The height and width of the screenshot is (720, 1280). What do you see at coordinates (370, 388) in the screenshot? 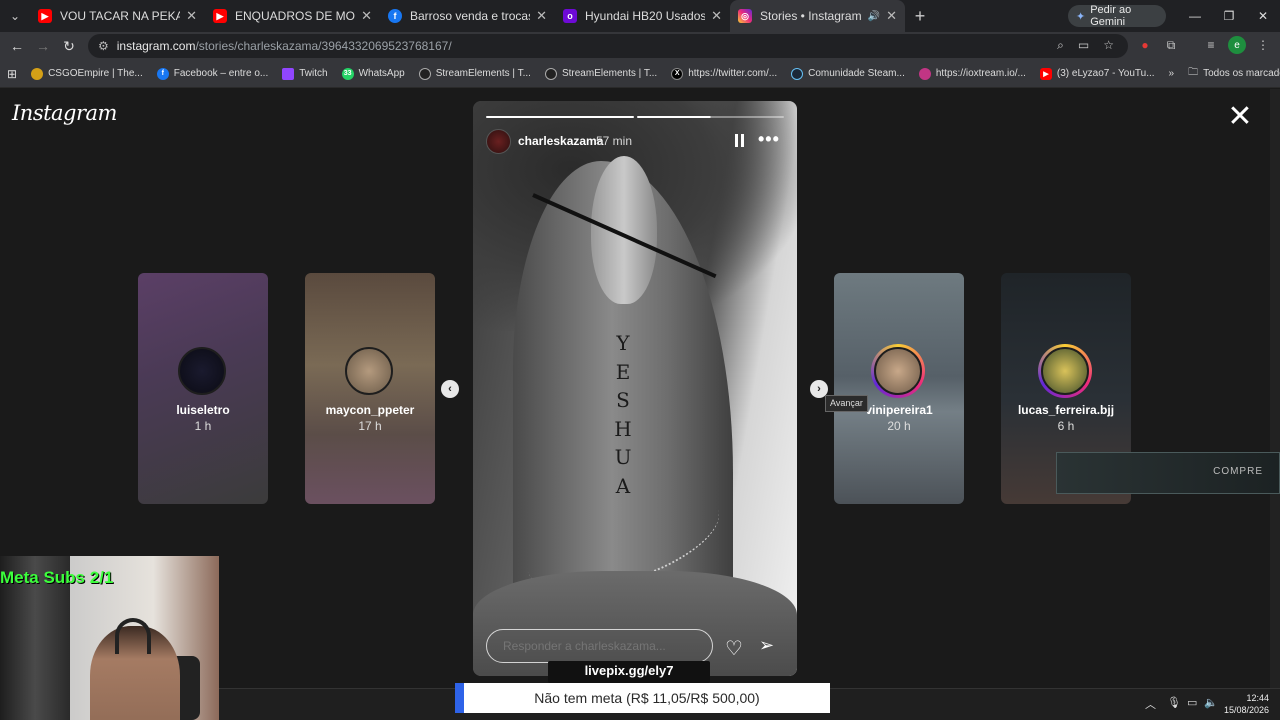
I see `story-card-maycon_ppeter: maycon_ppeter 17 h` at bounding box center [370, 388].